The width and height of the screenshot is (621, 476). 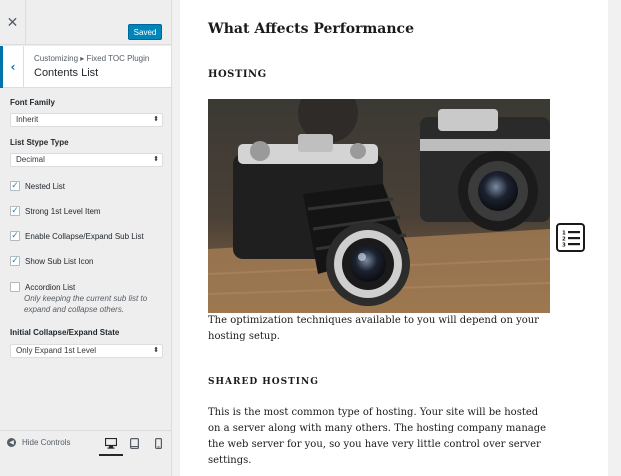 What do you see at coordinates (11, 442) in the screenshot?
I see `collapse-arrow-icon: ◀` at bounding box center [11, 442].